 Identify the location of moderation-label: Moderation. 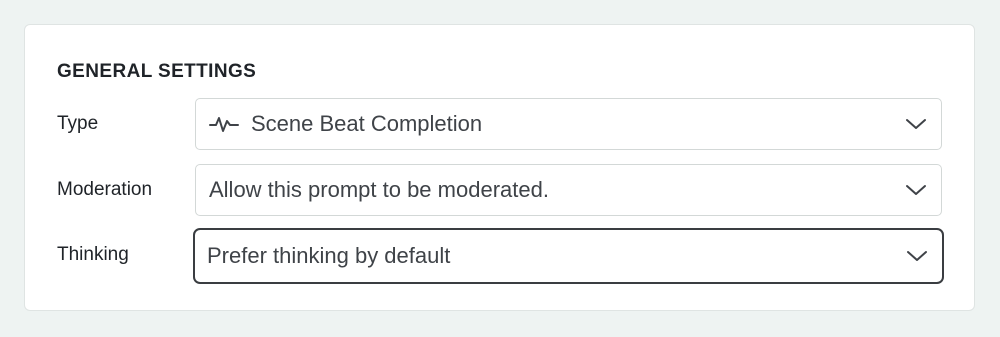
(105, 189).